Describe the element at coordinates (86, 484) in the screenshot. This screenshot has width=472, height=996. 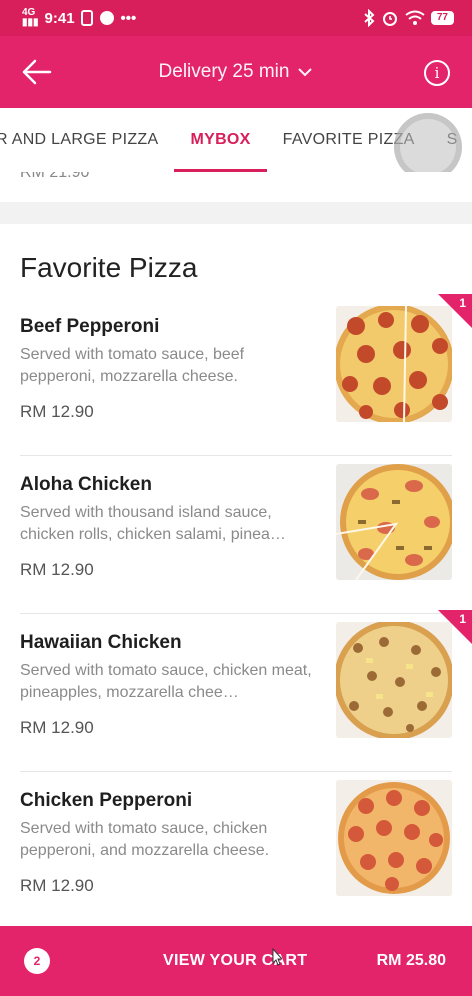
I see `item-name: Aloha Chicken` at that location.